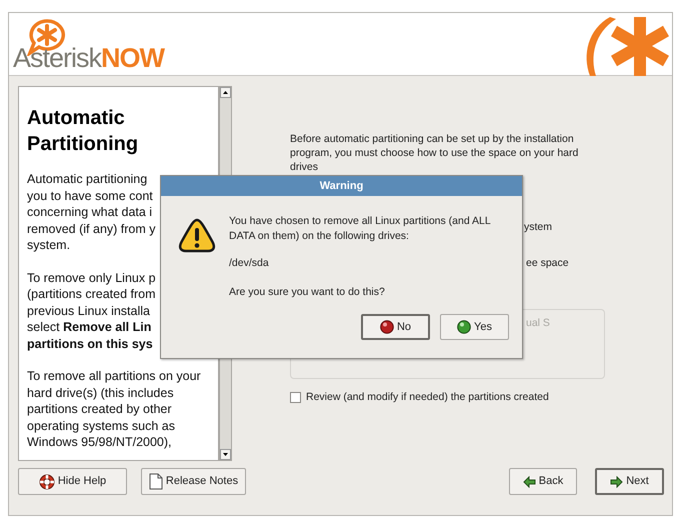  I want to click on help-text-line: operating systems such as, so click(101, 426).